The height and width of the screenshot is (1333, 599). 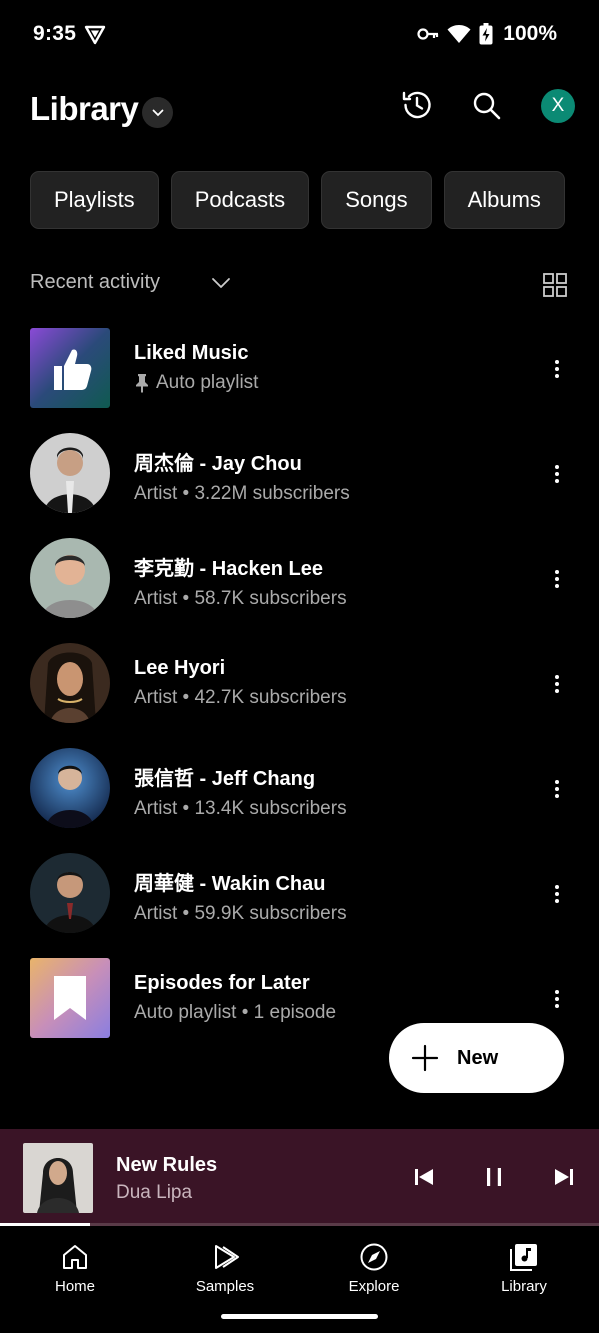 What do you see at coordinates (75, 1257) in the screenshot?
I see `home-icon` at bounding box center [75, 1257].